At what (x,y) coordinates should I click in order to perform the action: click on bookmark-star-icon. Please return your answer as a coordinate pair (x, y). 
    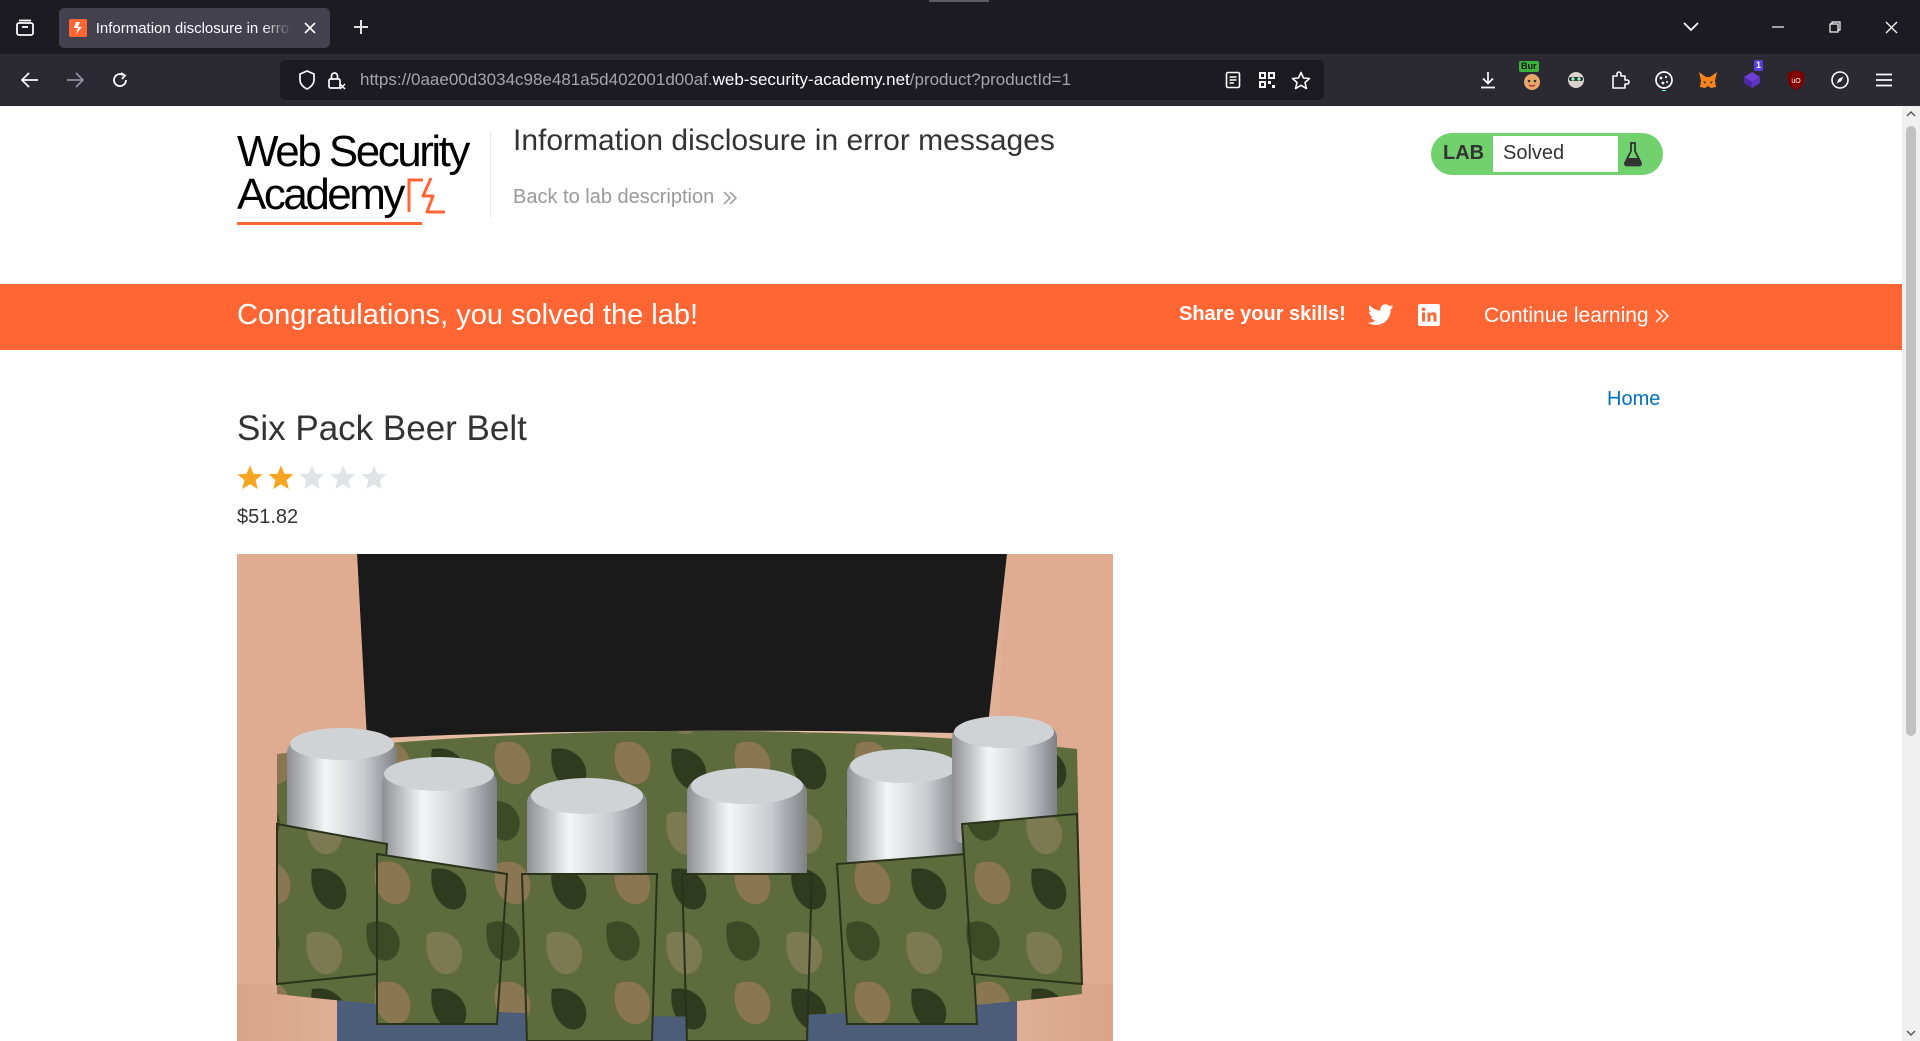
    Looking at the image, I should click on (1301, 80).